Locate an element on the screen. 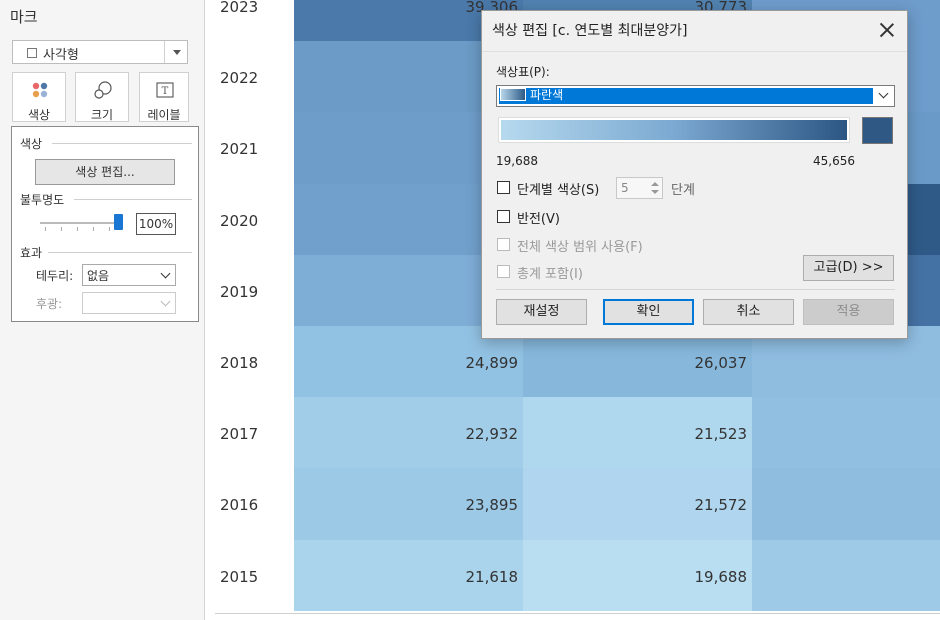 Image resolution: width=940 pixels, height=620 pixels. opacity-slider-track is located at coordinates (81, 223).